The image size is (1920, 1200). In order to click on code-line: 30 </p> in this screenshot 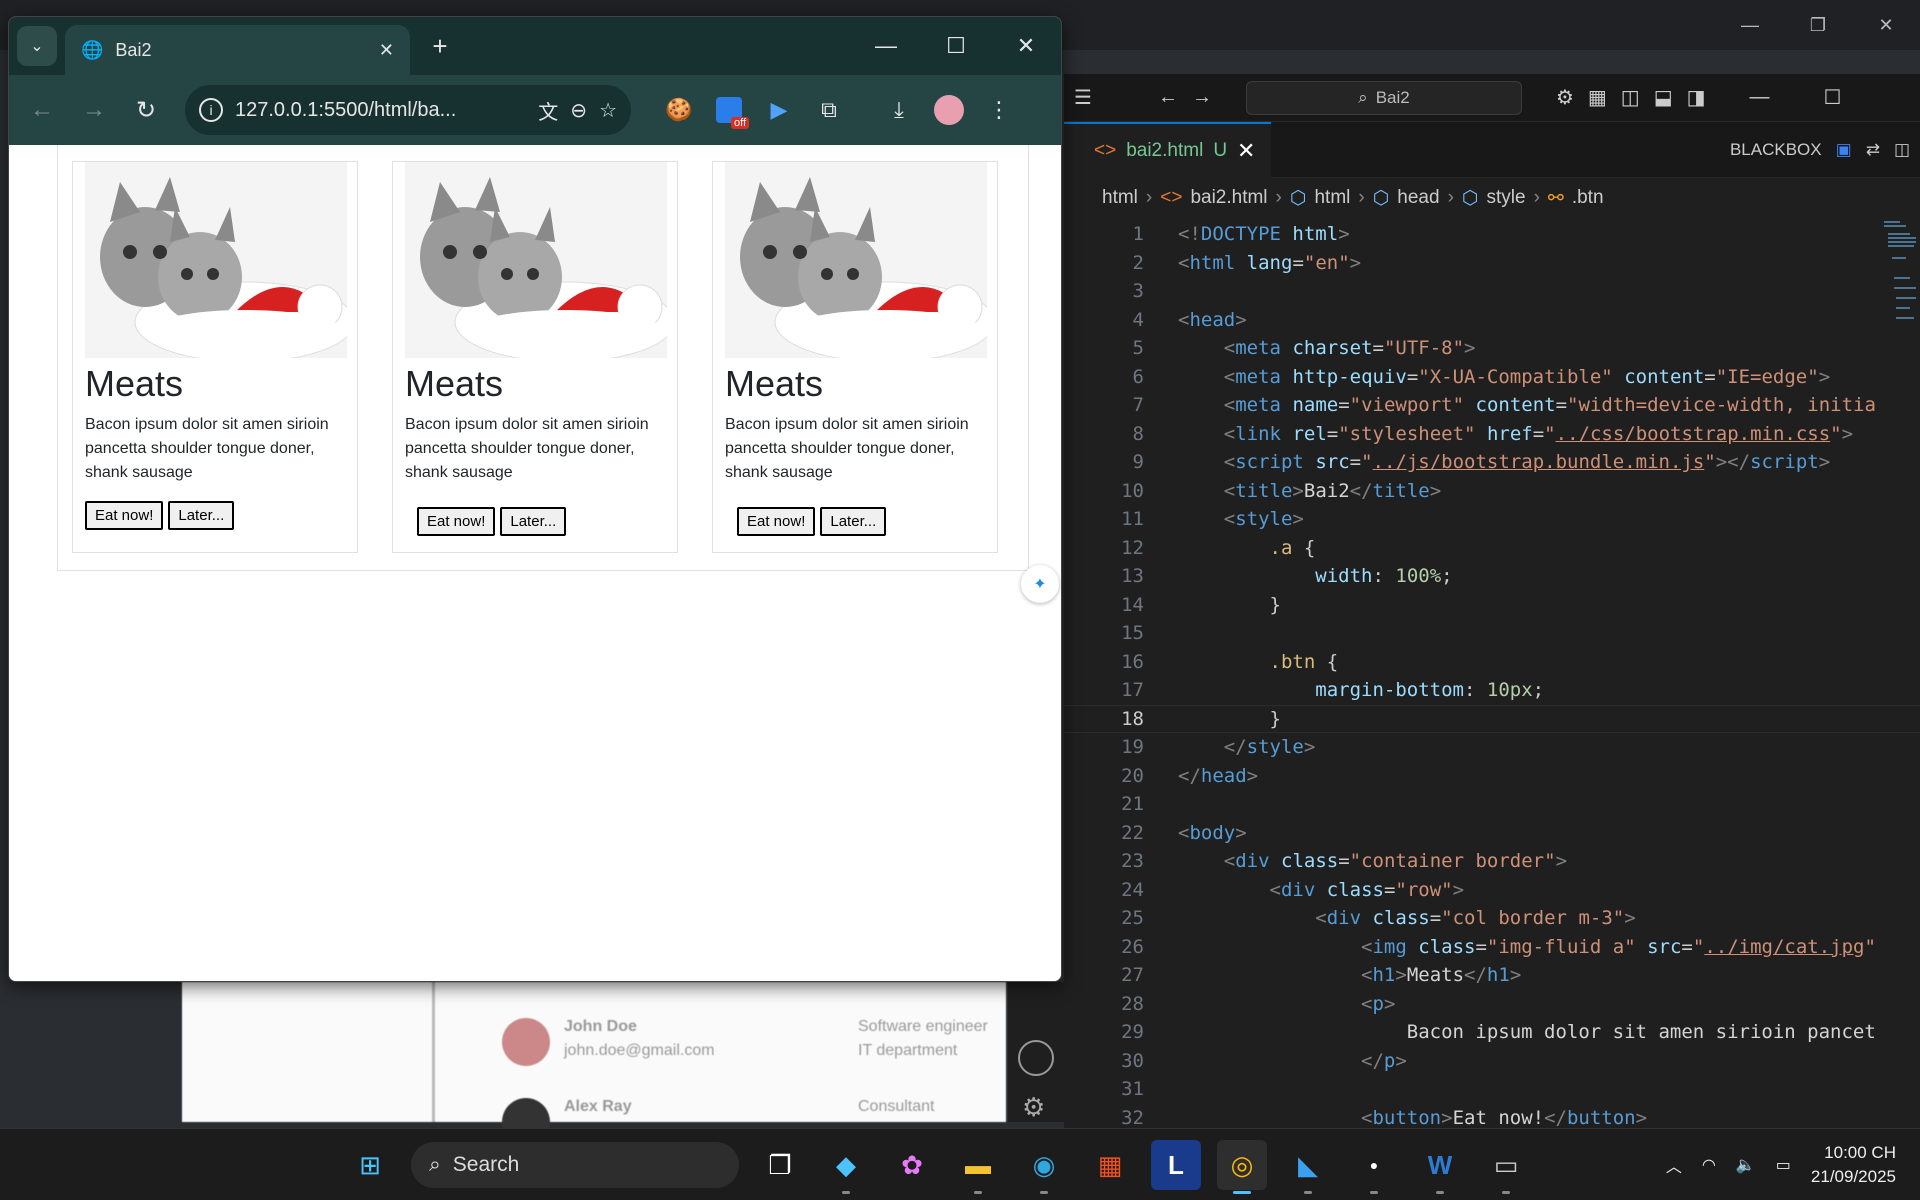, I will do `click(1264, 1060)`.